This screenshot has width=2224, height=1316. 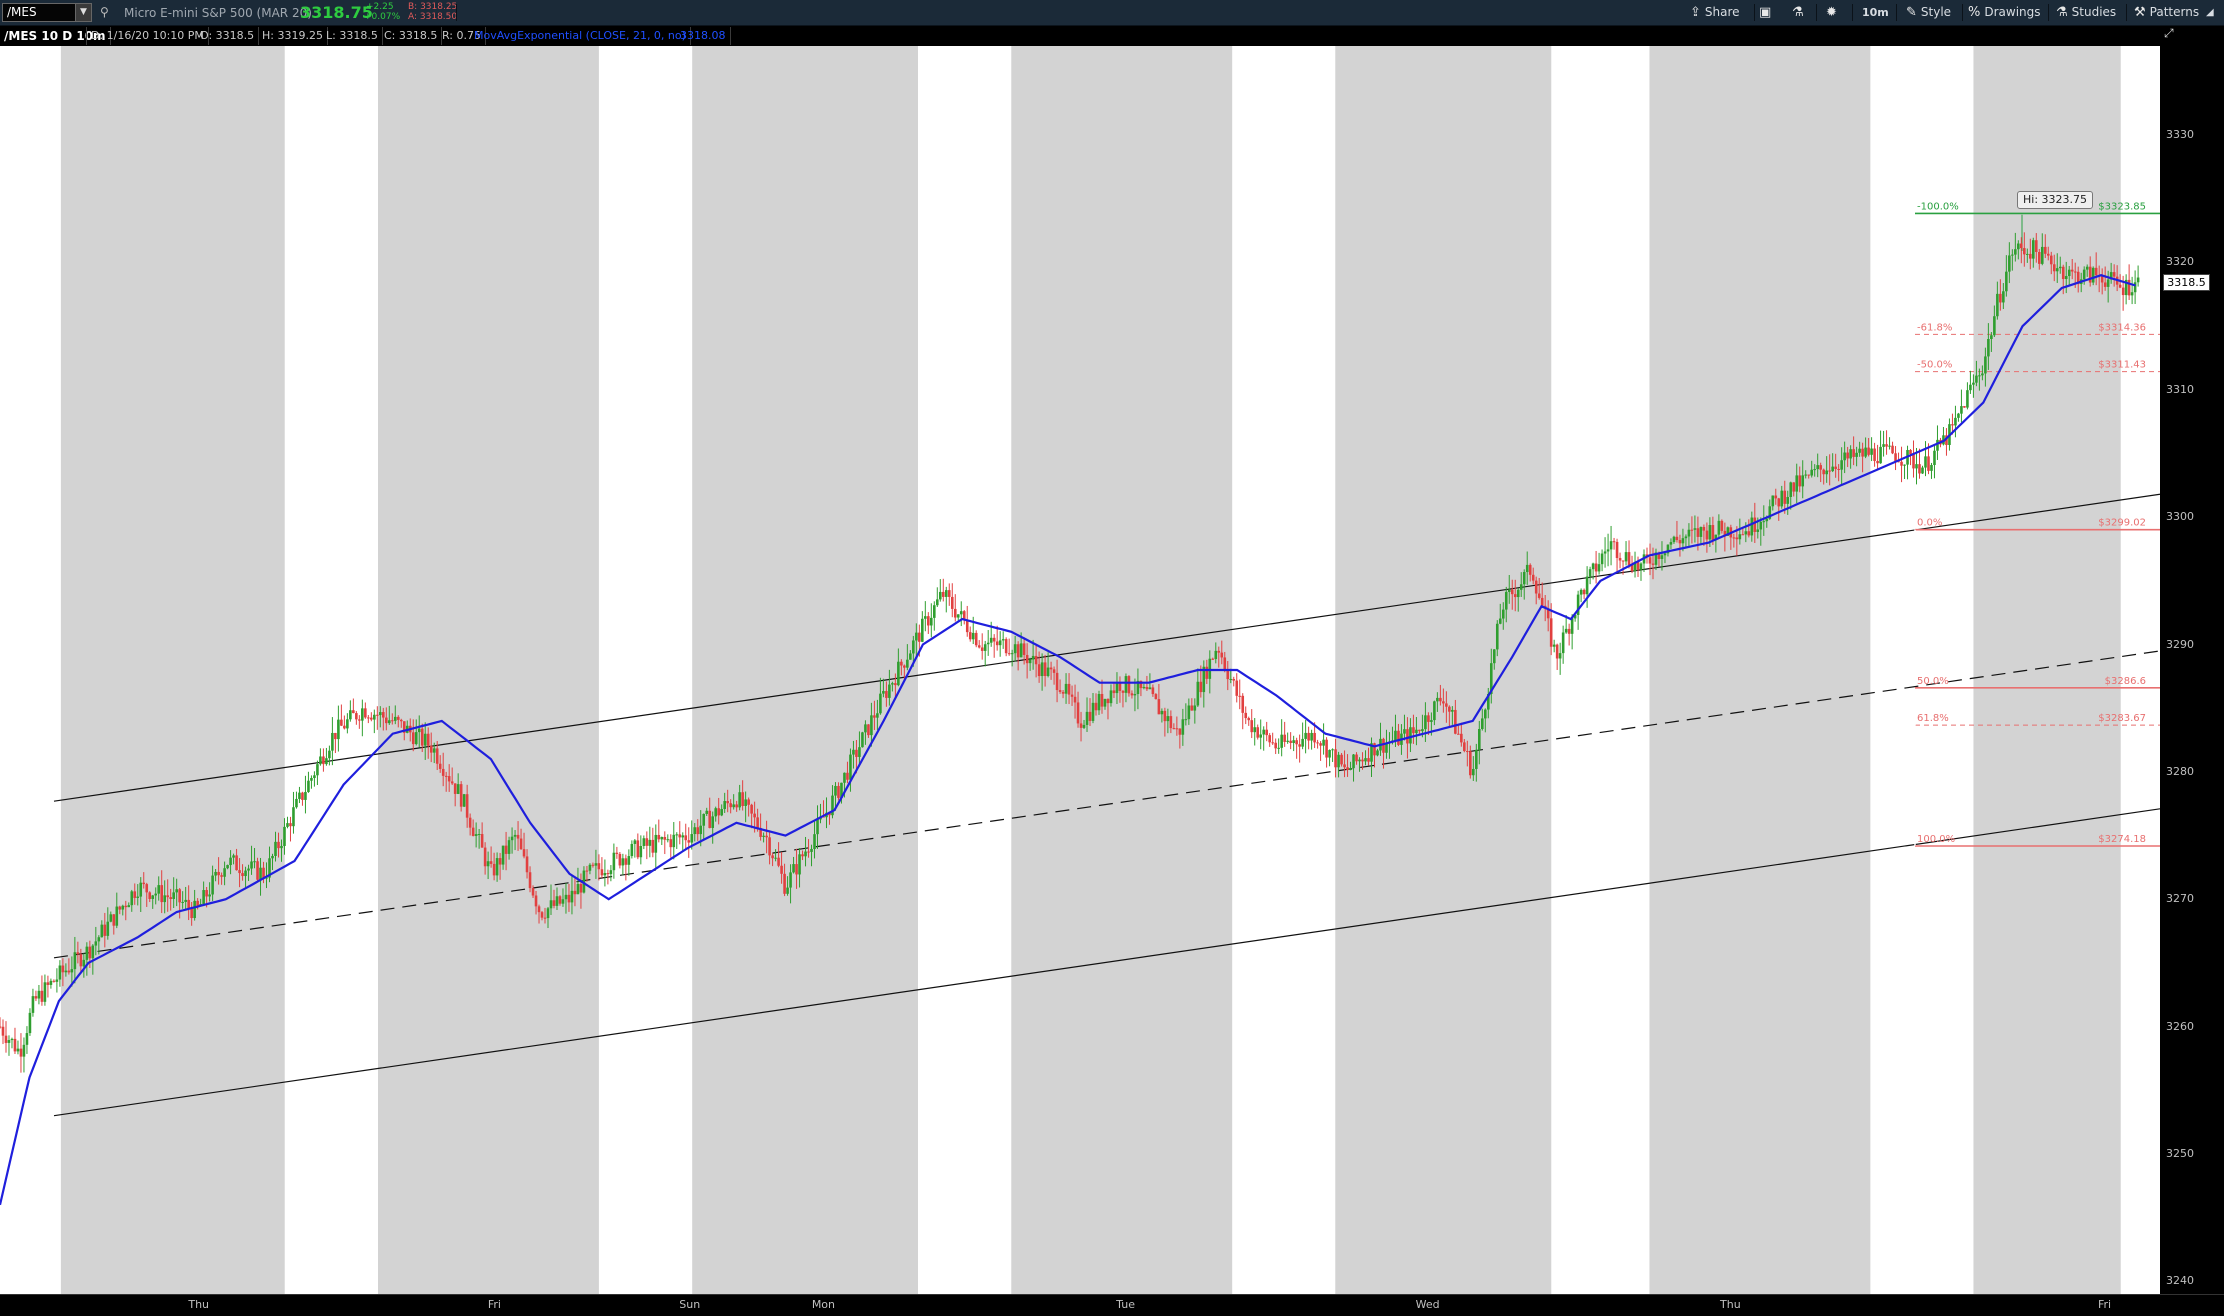 What do you see at coordinates (580, 36) in the screenshot?
I see `study-label: MovAvgExponential (CLOSE, 21, 0, no)` at bounding box center [580, 36].